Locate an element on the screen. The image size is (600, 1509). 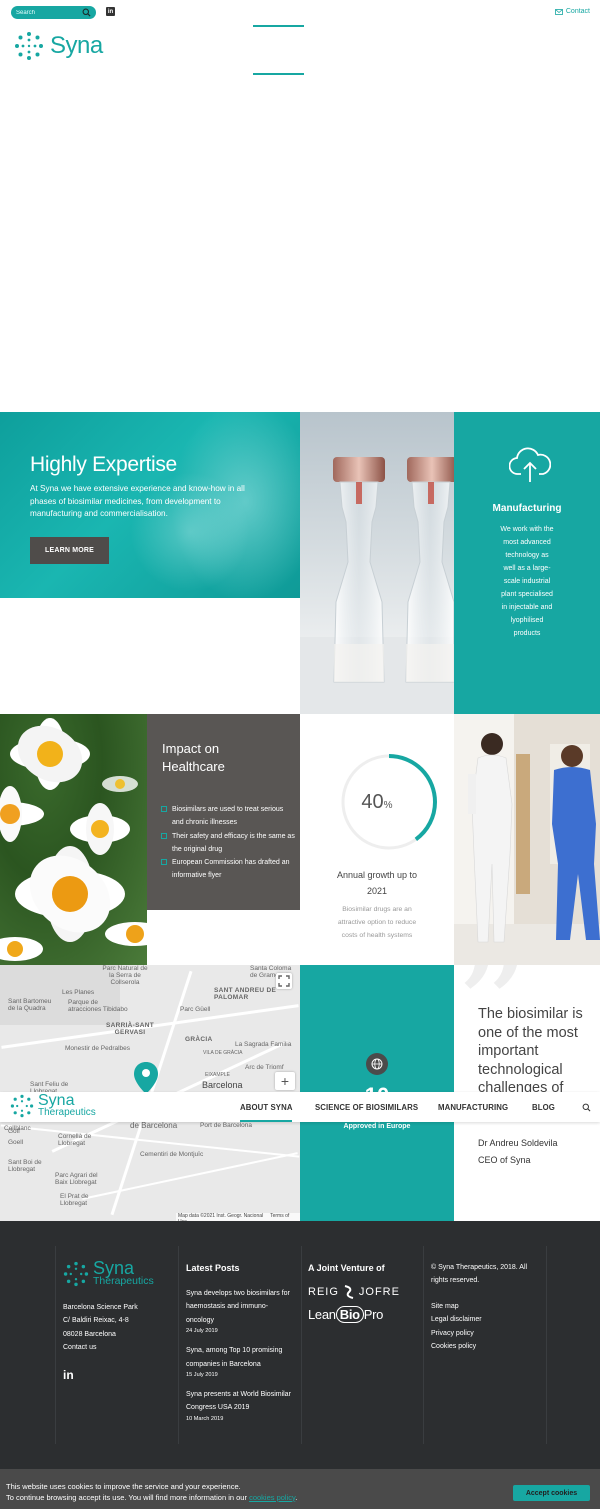
map-label: VILA DE GRÀCIA is located at coordinates (223, 1053).